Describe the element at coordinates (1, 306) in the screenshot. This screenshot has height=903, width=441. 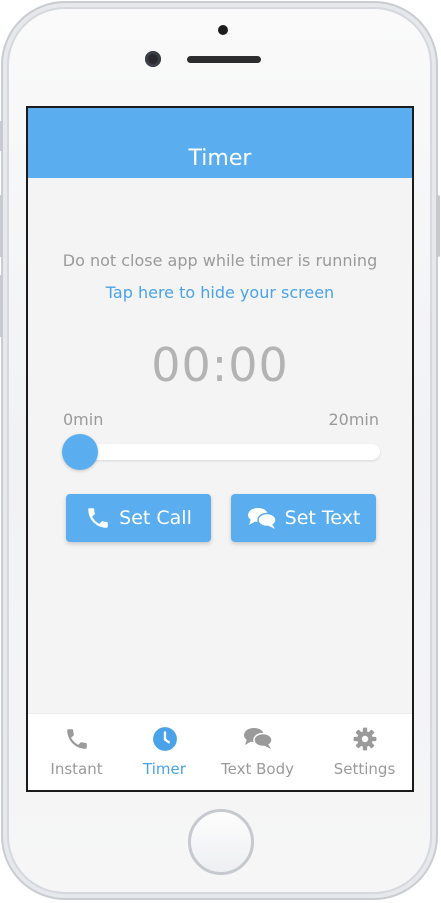
I see `volume-down-button` at that location.